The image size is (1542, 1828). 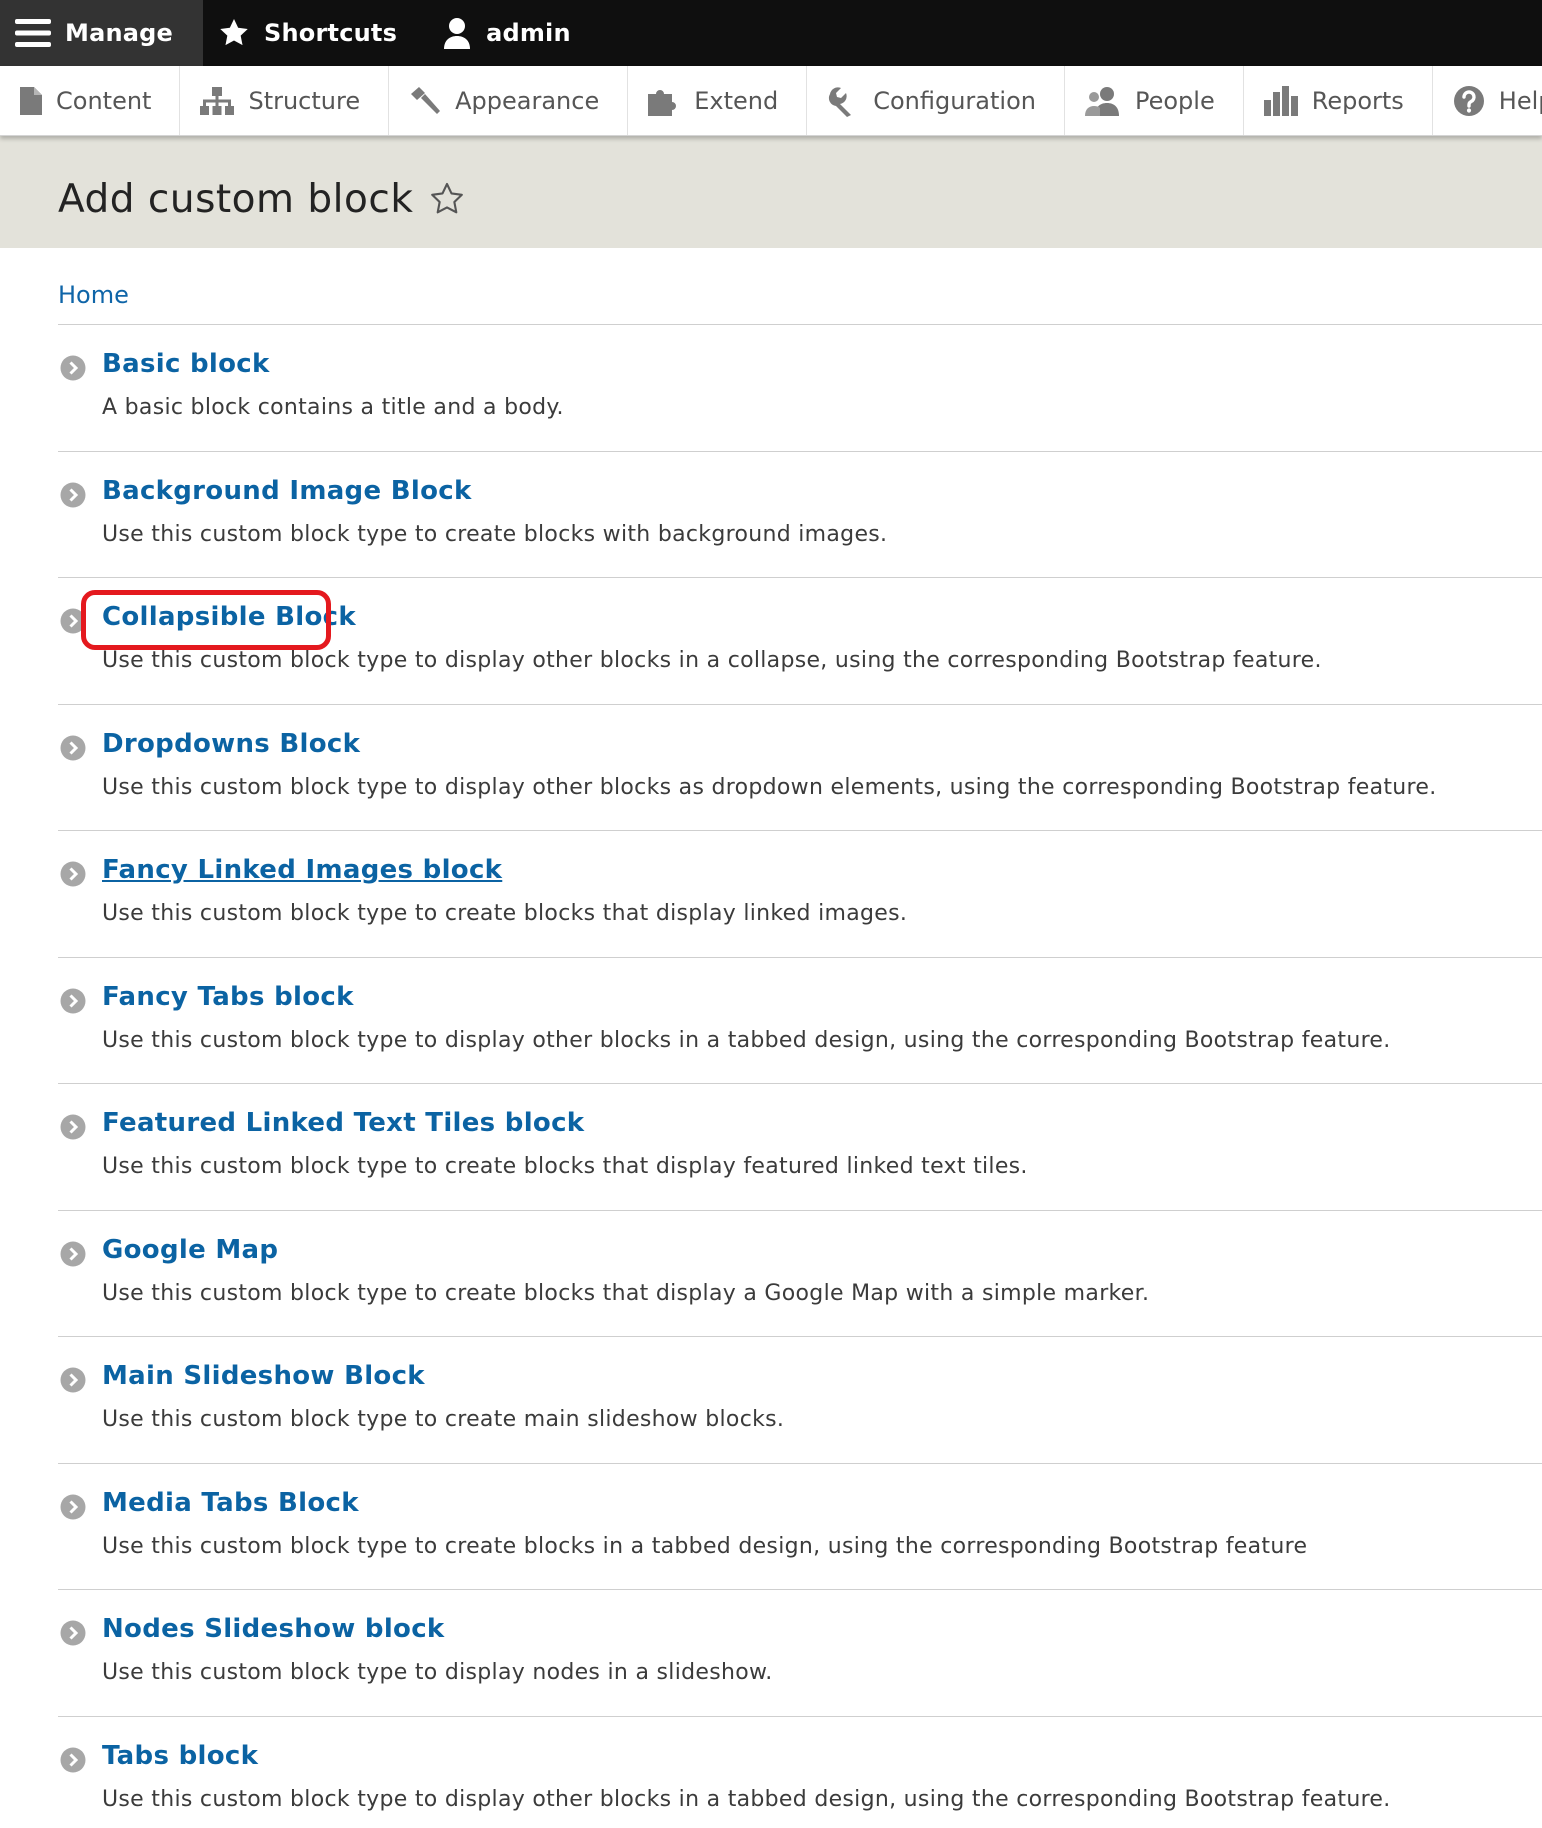 I want to click on block-type-link-collapsible: Collapsible Block, so click(x=229, y=617).